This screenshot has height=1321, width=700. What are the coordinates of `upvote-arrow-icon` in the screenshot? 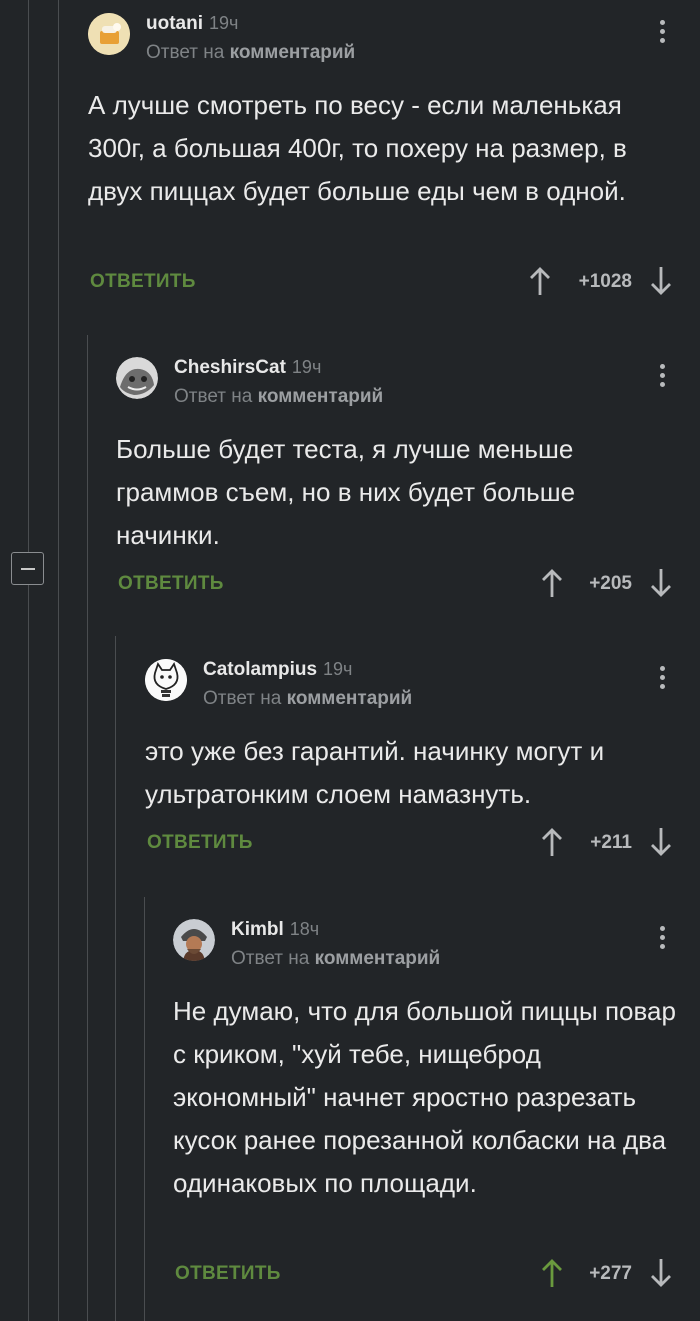 It's located at (552, 1273).